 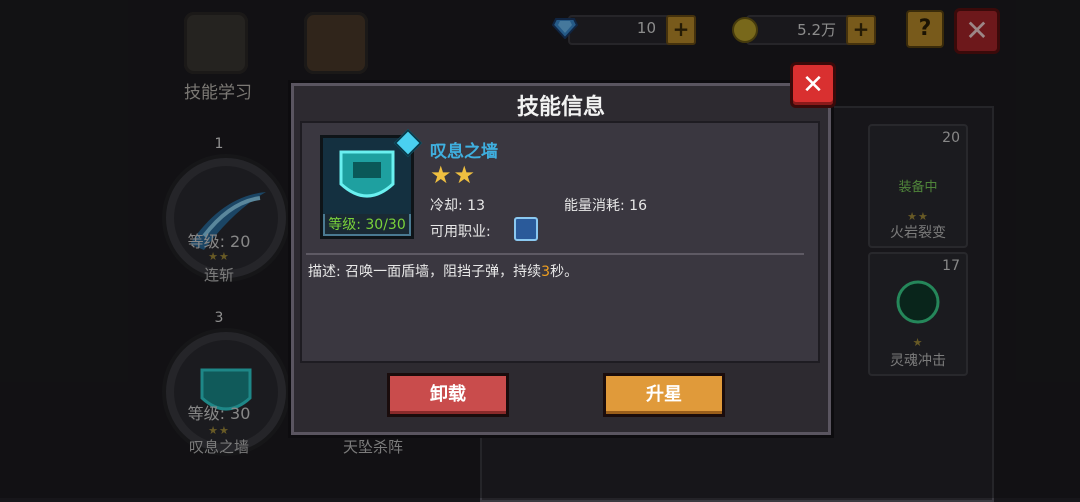 I want to click on energy-cost-stat: 能量消耗: 16, so click(x=605, y=206).